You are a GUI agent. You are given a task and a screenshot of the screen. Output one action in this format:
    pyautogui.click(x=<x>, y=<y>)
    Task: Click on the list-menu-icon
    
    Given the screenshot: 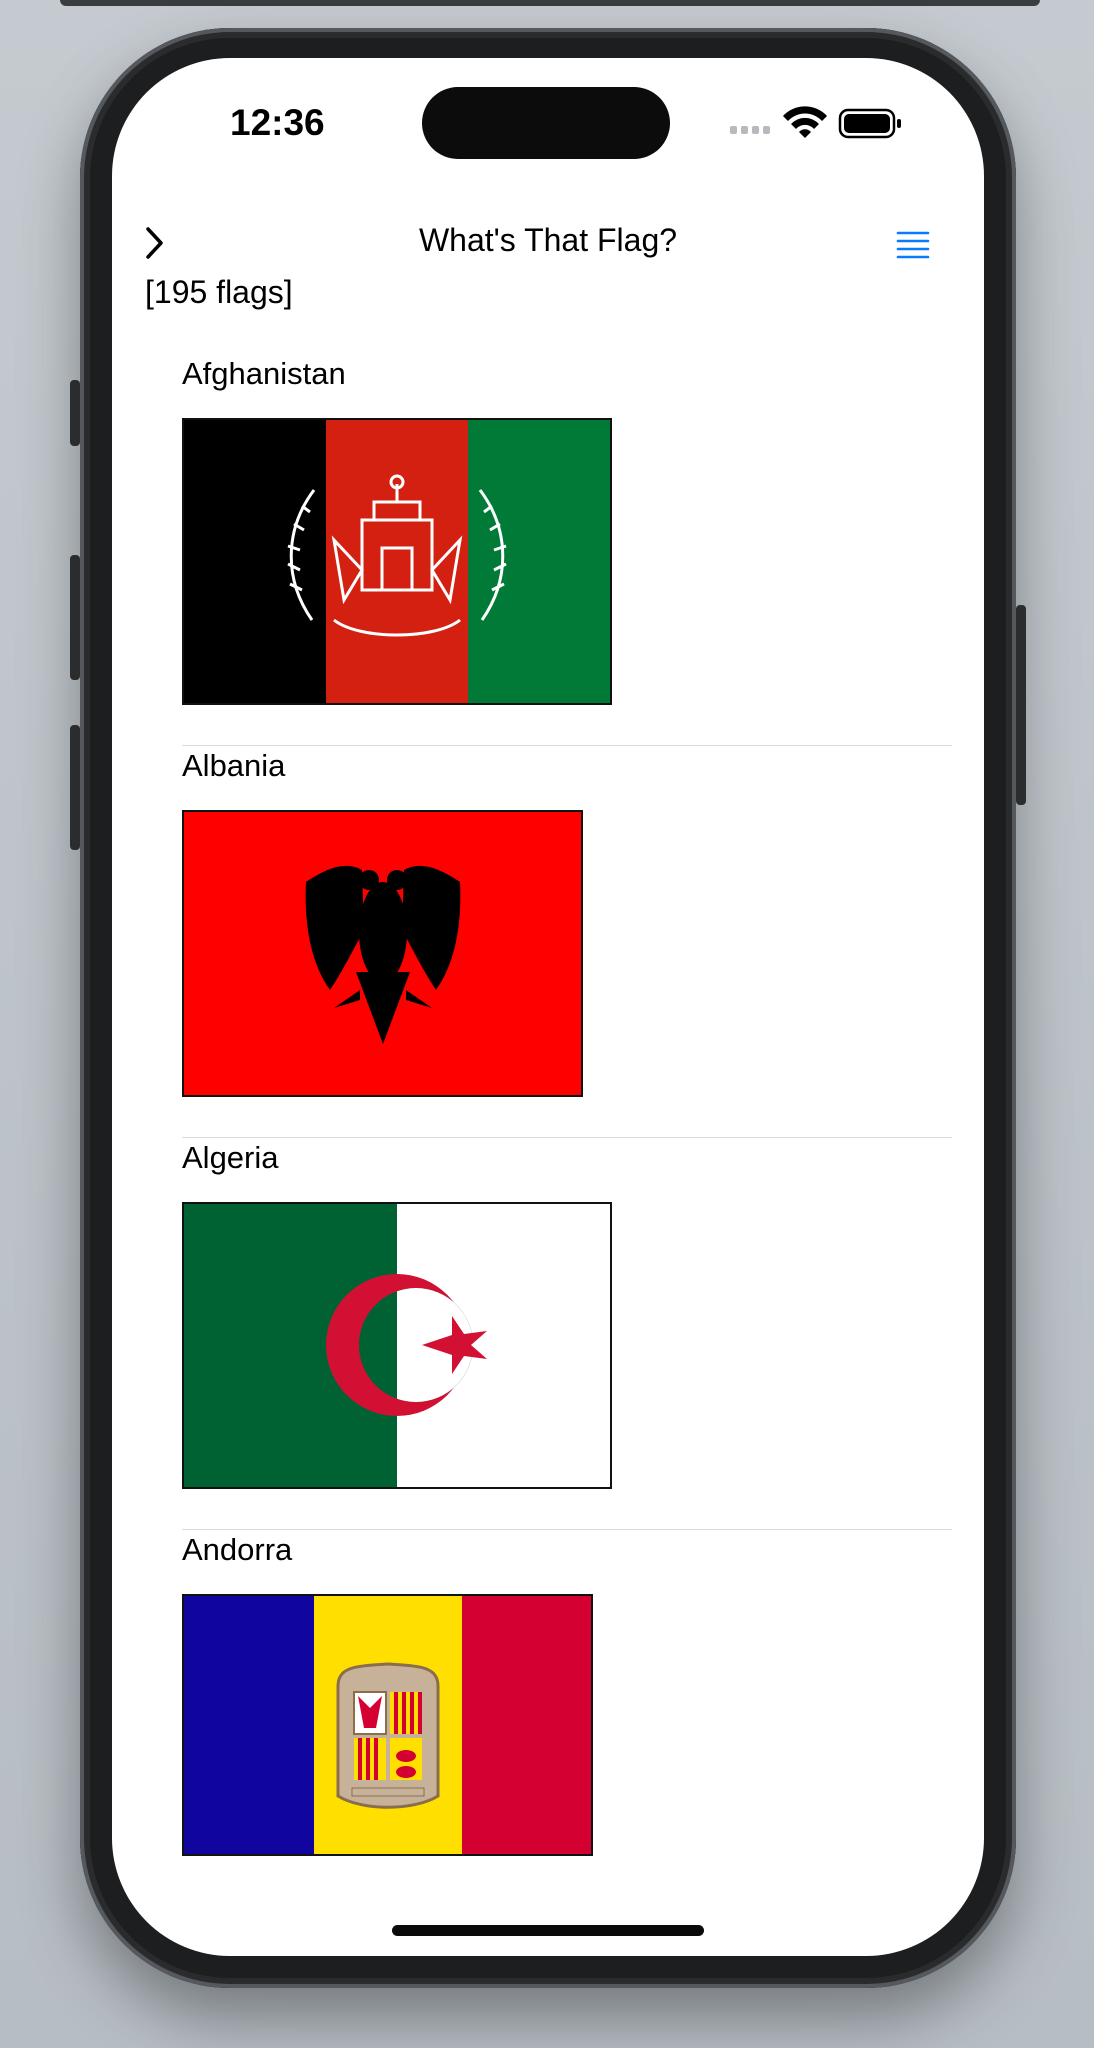 What is the action you would take?
    pyautogui.click(x=913, y=246)
    